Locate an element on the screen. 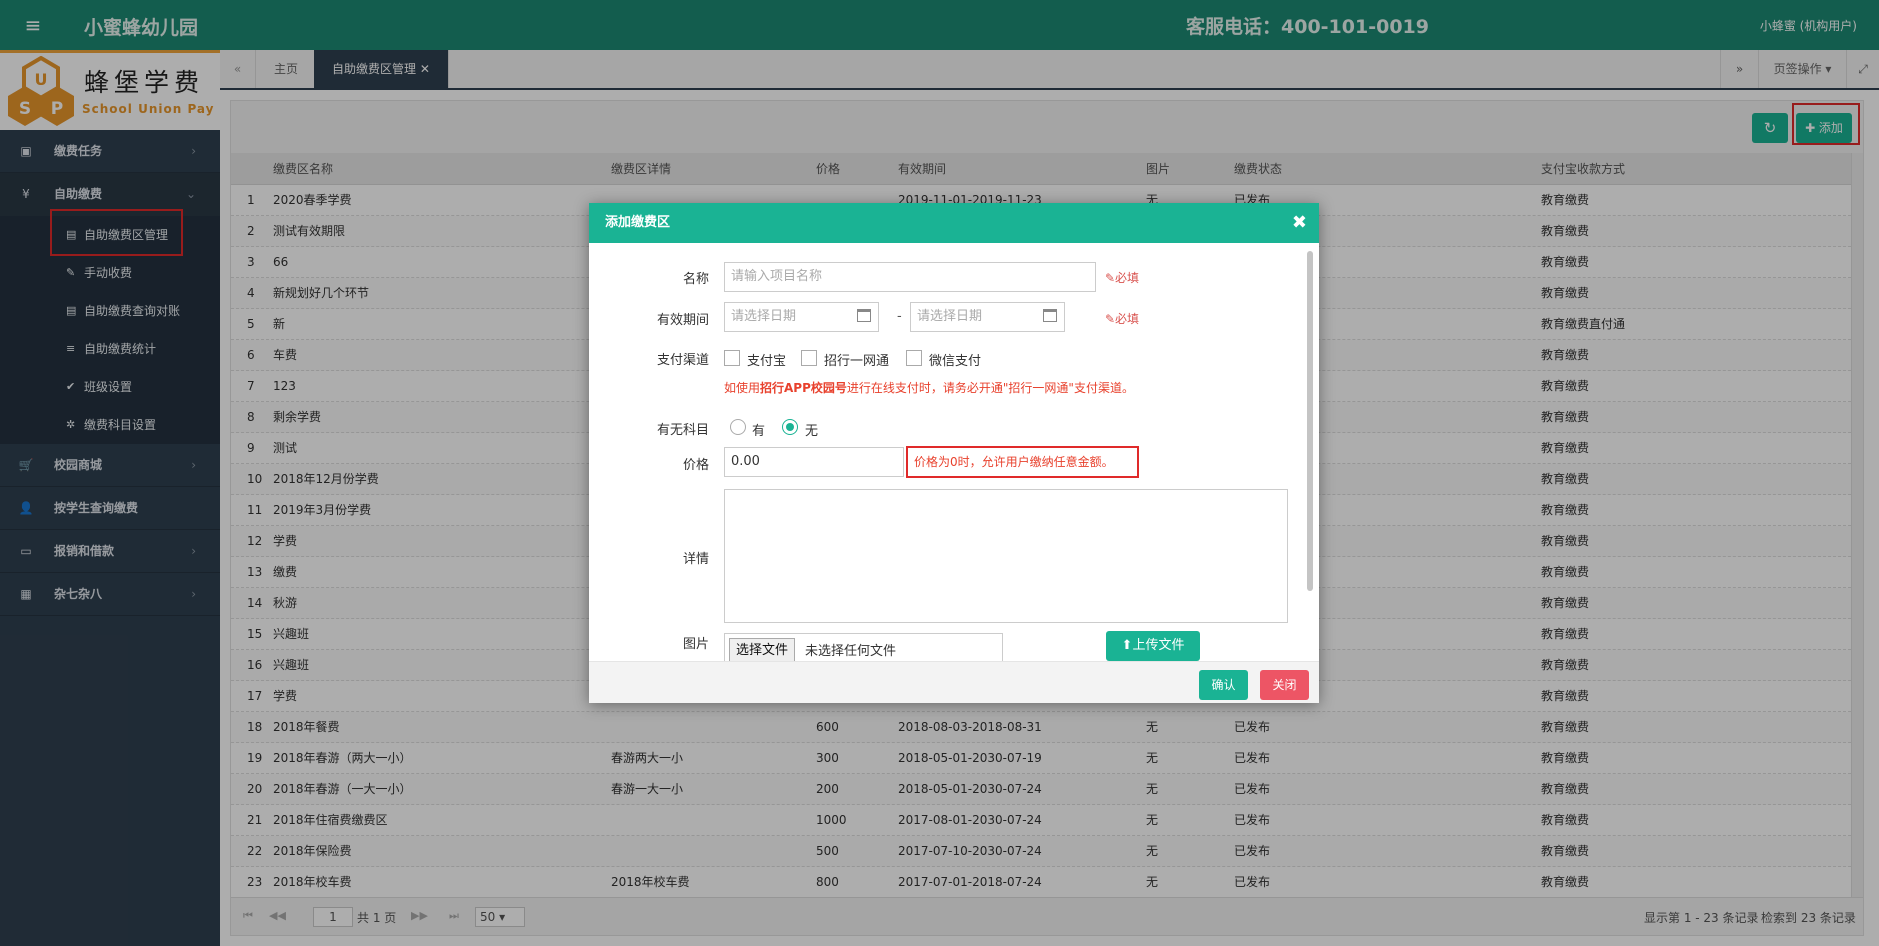  radio-label: 有 is located at coordinates (759, 431).